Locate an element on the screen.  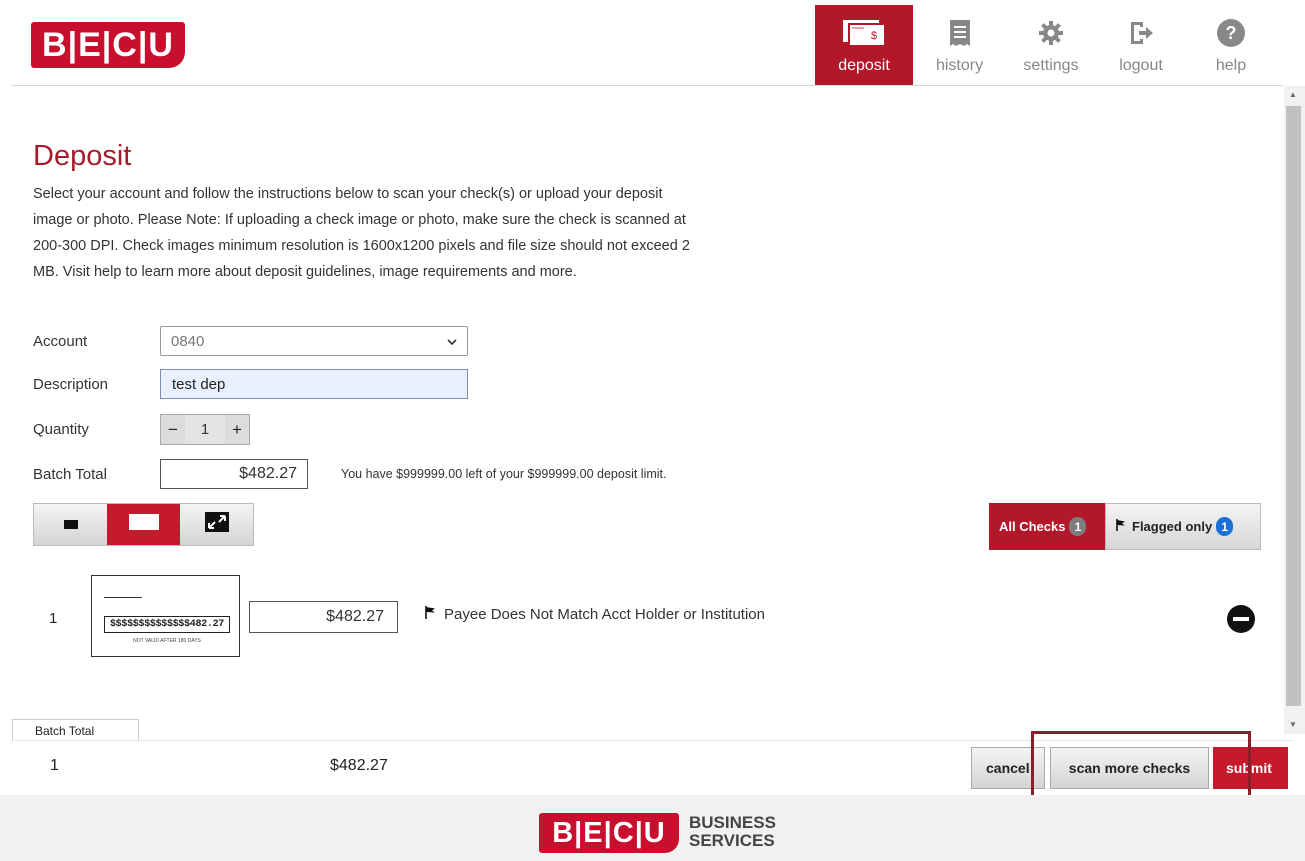
remove-check-button is located at coordinates (1241, 619).